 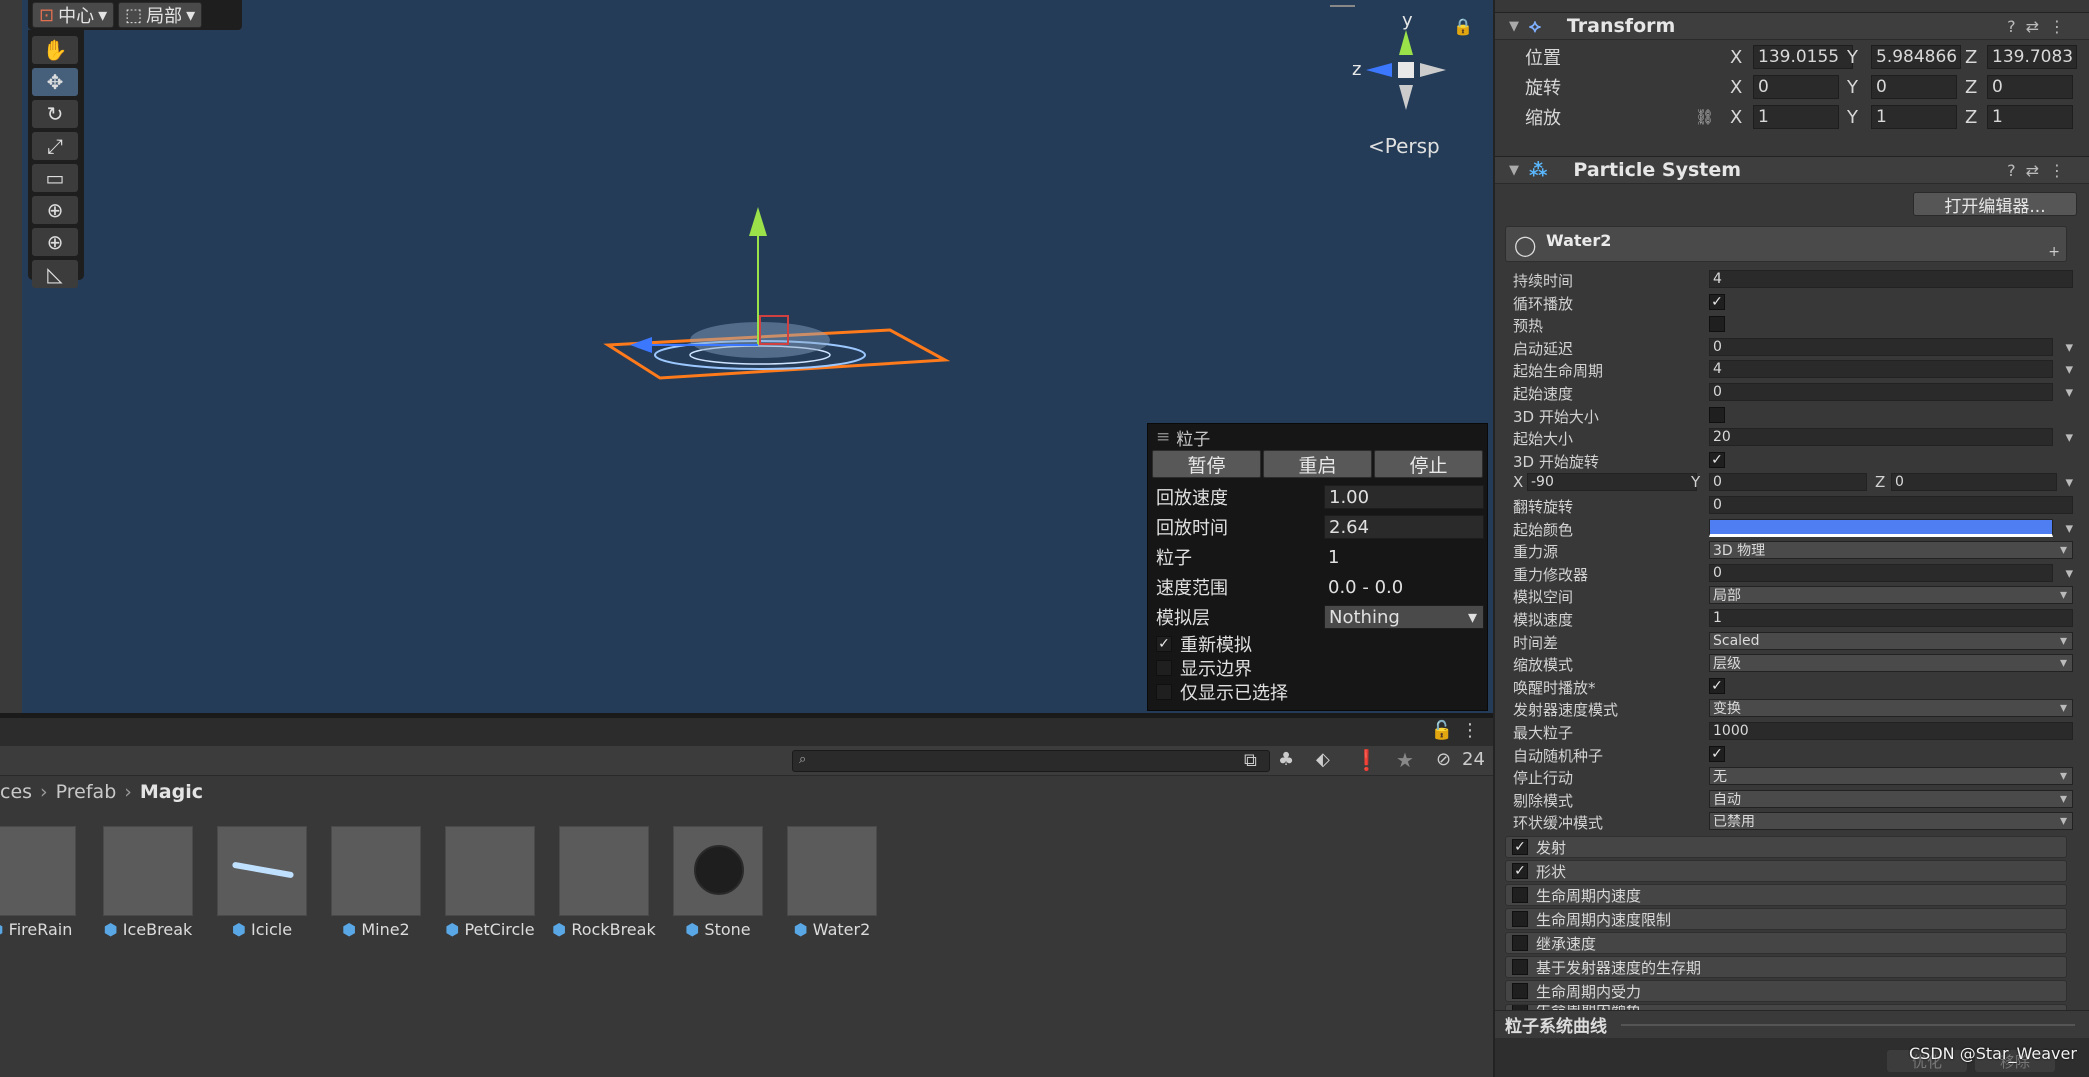 I want to click on search-input: ⌕, so click(x=1031, y=761).